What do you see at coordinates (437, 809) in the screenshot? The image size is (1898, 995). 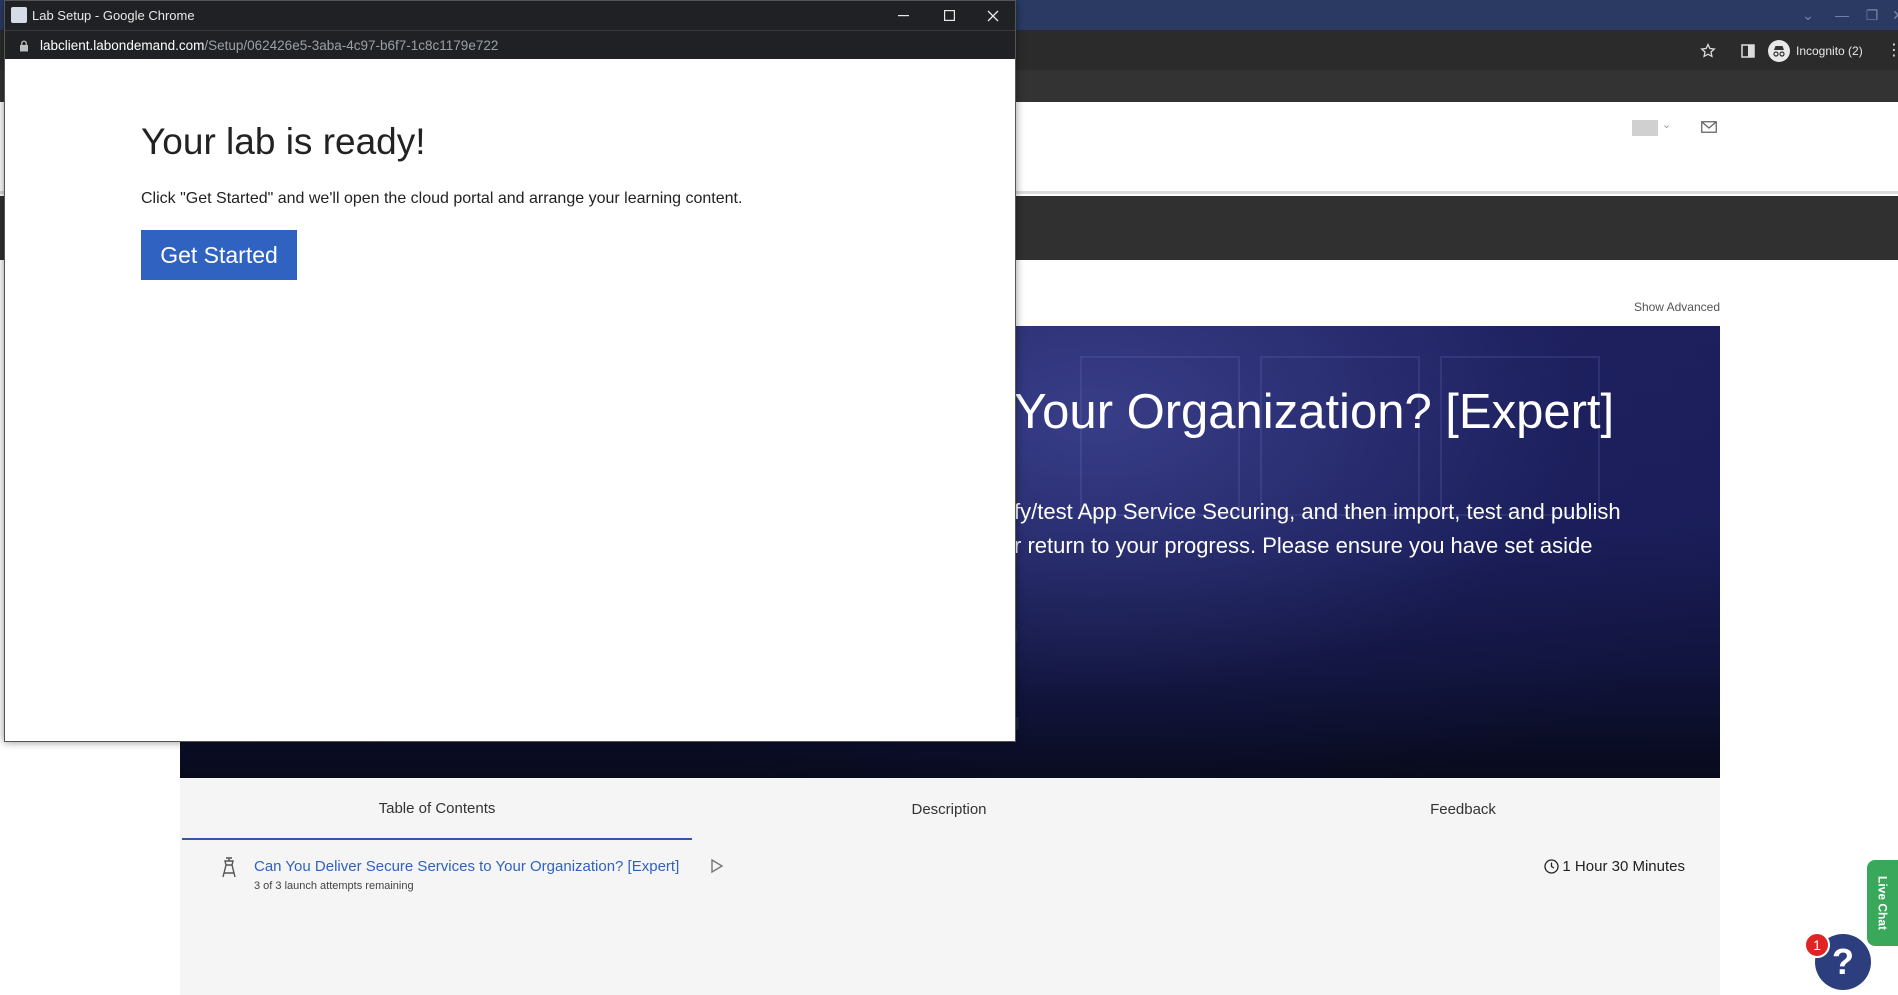 I see `tab-table-of-contents: Table of Contents` at bounding box center [437, 809].